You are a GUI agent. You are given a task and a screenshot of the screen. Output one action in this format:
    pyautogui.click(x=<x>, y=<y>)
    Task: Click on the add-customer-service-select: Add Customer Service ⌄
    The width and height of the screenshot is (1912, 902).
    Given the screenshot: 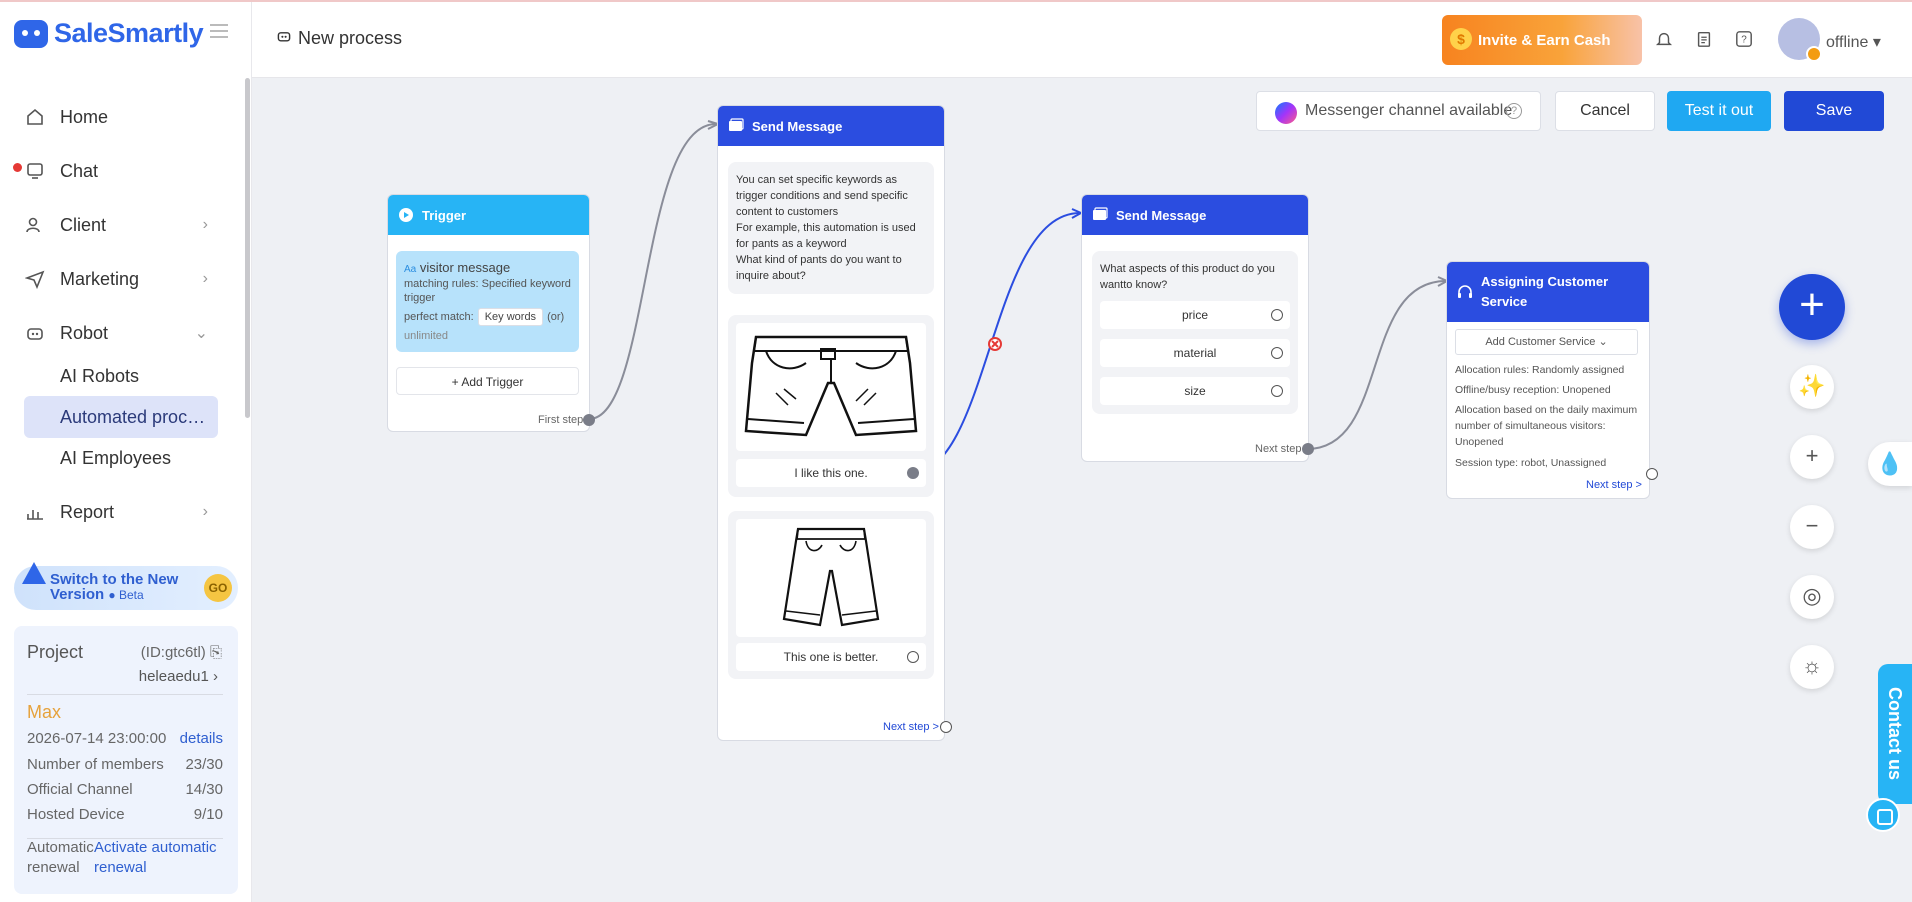 What is the action you would take?
    pyautogui.click(x=1546, y=342)
    